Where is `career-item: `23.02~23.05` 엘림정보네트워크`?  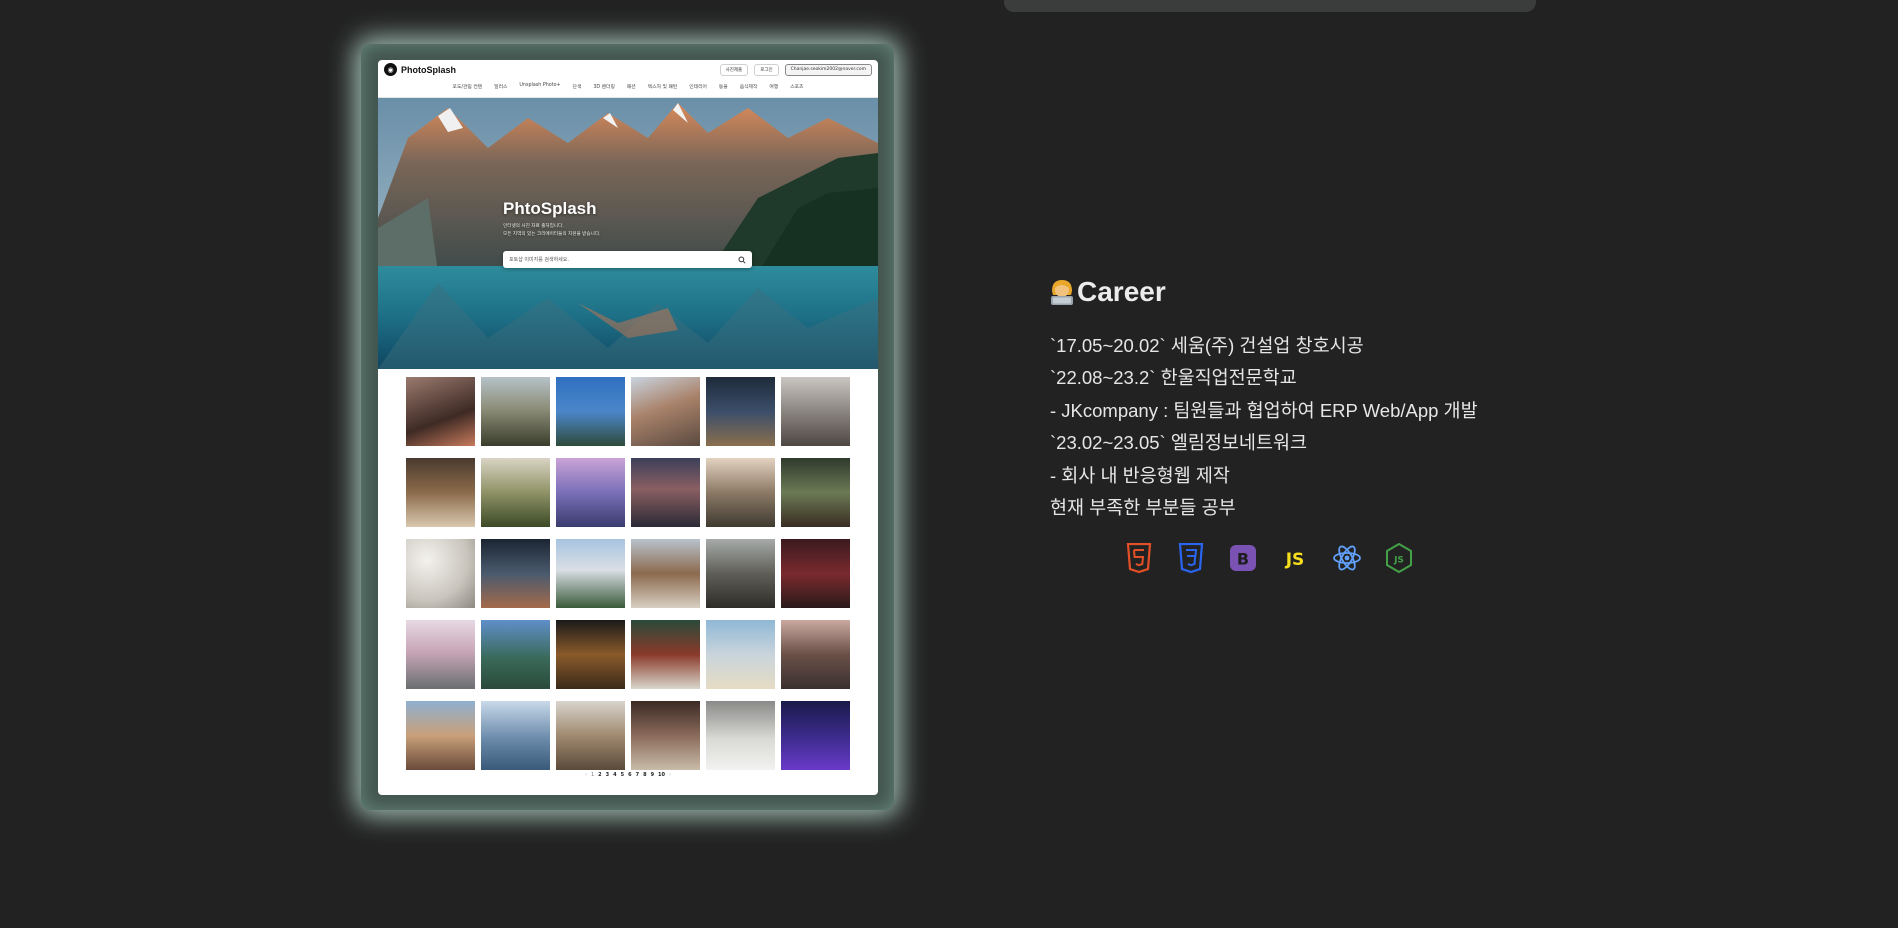
career-item: `23.02~23.05` 엘림정보네트워크 is located at coordinates (1179, 443).